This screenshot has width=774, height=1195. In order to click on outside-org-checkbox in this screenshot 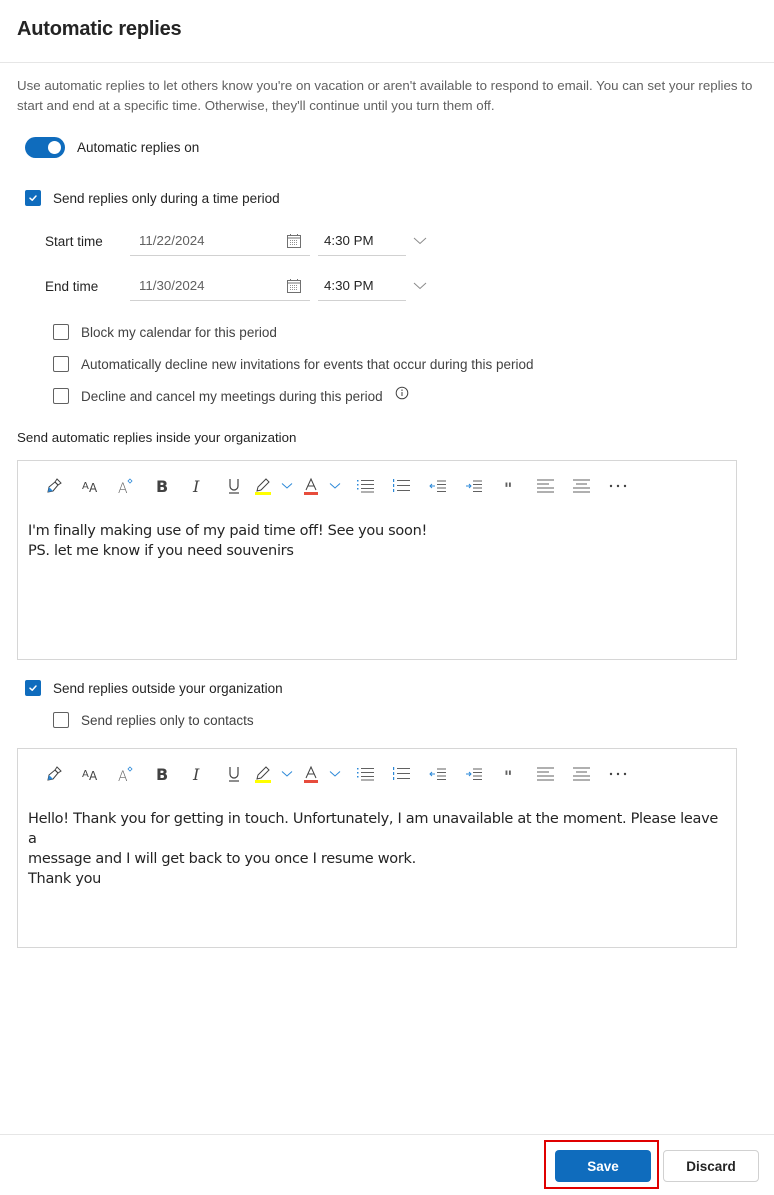, I will do `click(33, 688)`.